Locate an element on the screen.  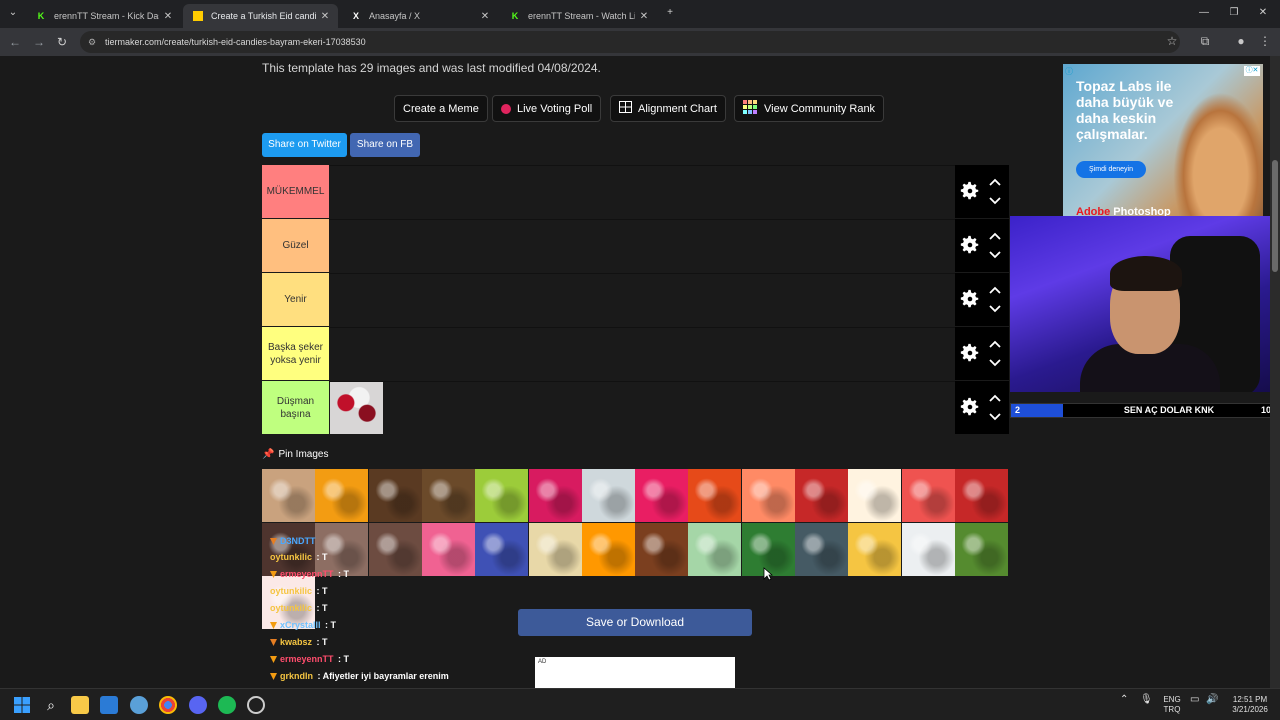
minimize-icon: — is located at coordinates (1204, 12).